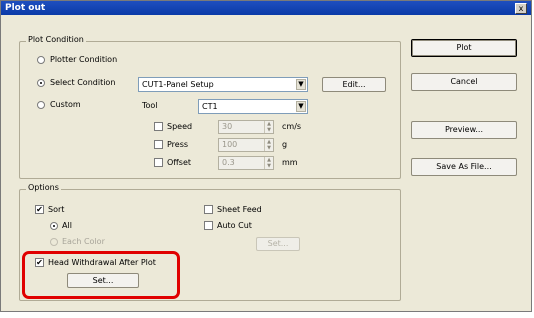 This screenshot has width=534, height=318. Describe the element at coordinates (521, 8) in the screenshot. I see `close-icon: x` at that location.